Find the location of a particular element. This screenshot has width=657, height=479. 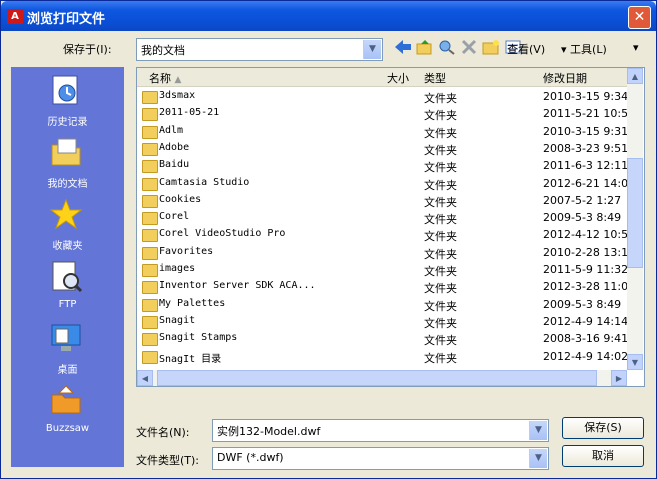

ftp-icon is located at coordinates (66, 276).